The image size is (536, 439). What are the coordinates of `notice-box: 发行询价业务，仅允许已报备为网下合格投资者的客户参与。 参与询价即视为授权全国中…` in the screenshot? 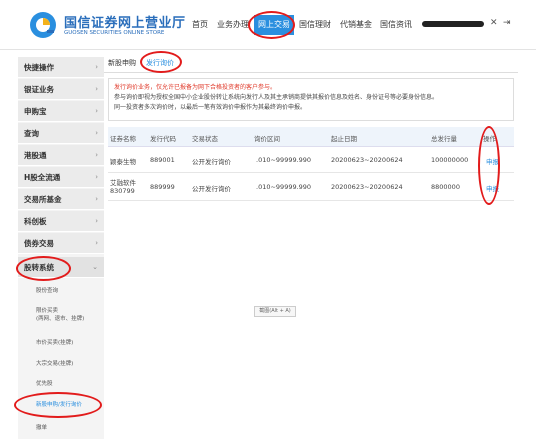 It's located at (311, 99).